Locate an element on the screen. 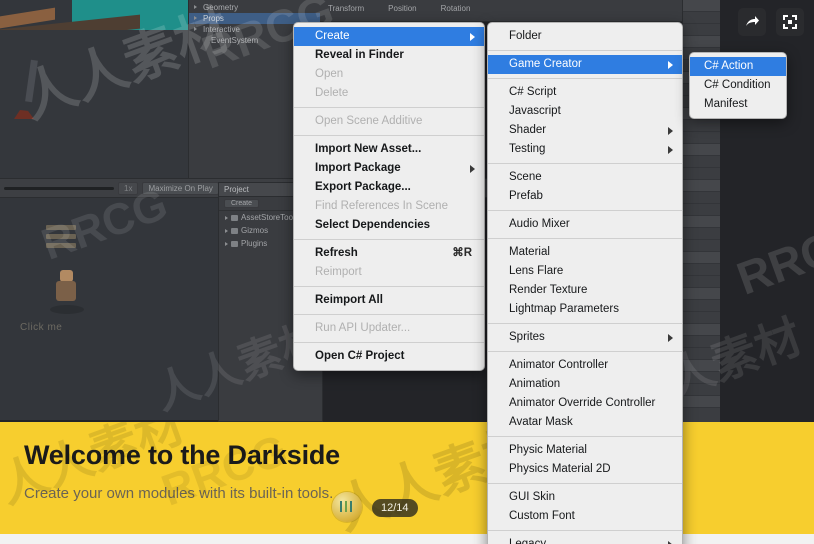 The width and height of the screenshot is (814, 544). menu-item-label: C# Script is located at coordinates (533, 92).